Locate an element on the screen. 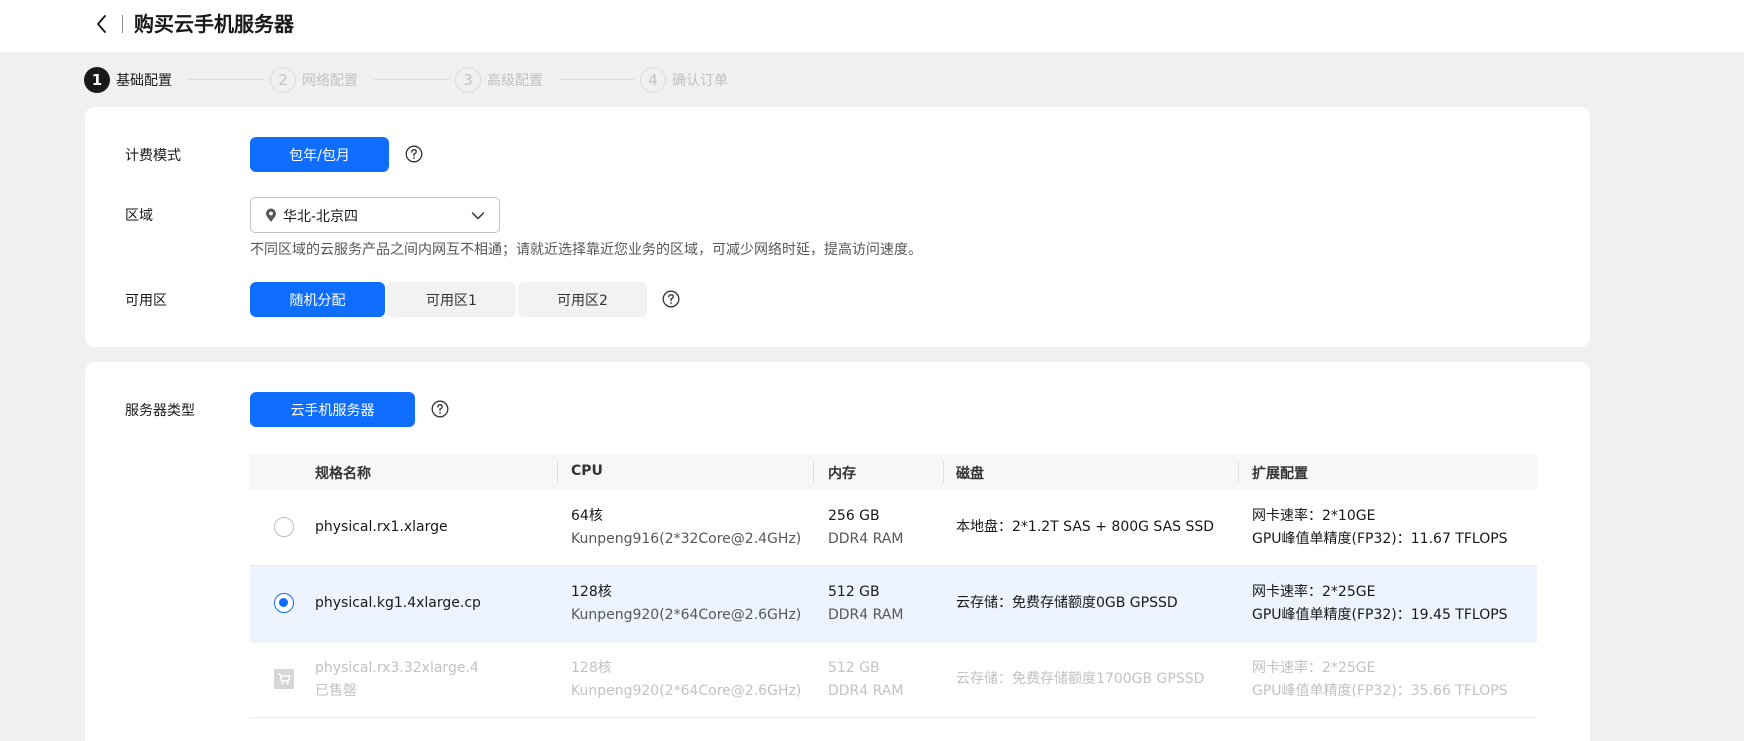 The image size is (1744, 741). column-header-extended: 扩展配置 is located at coordinates (1280, 474).